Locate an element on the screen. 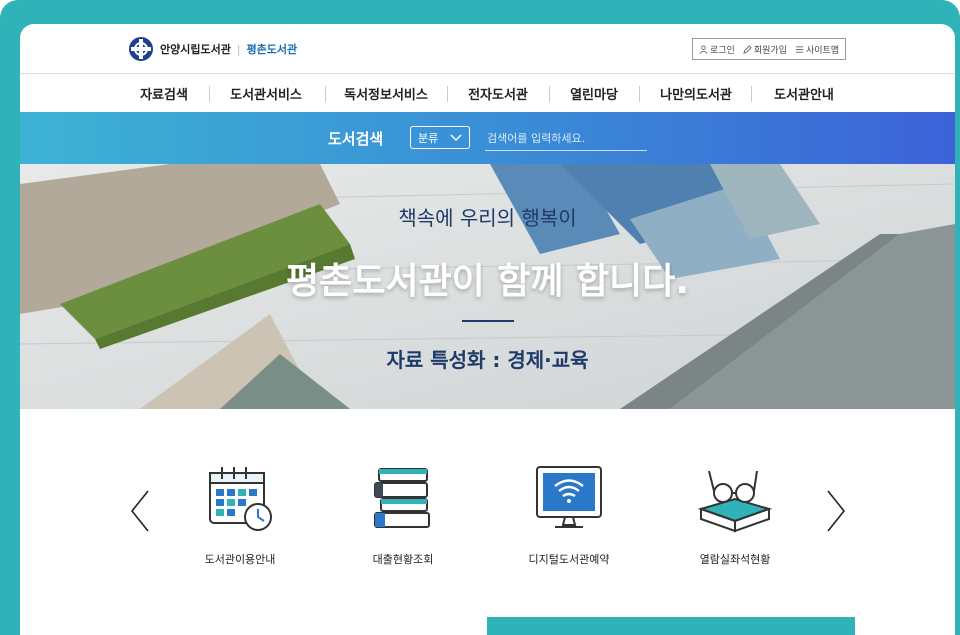  search-input is located at coordinates (552, 138).